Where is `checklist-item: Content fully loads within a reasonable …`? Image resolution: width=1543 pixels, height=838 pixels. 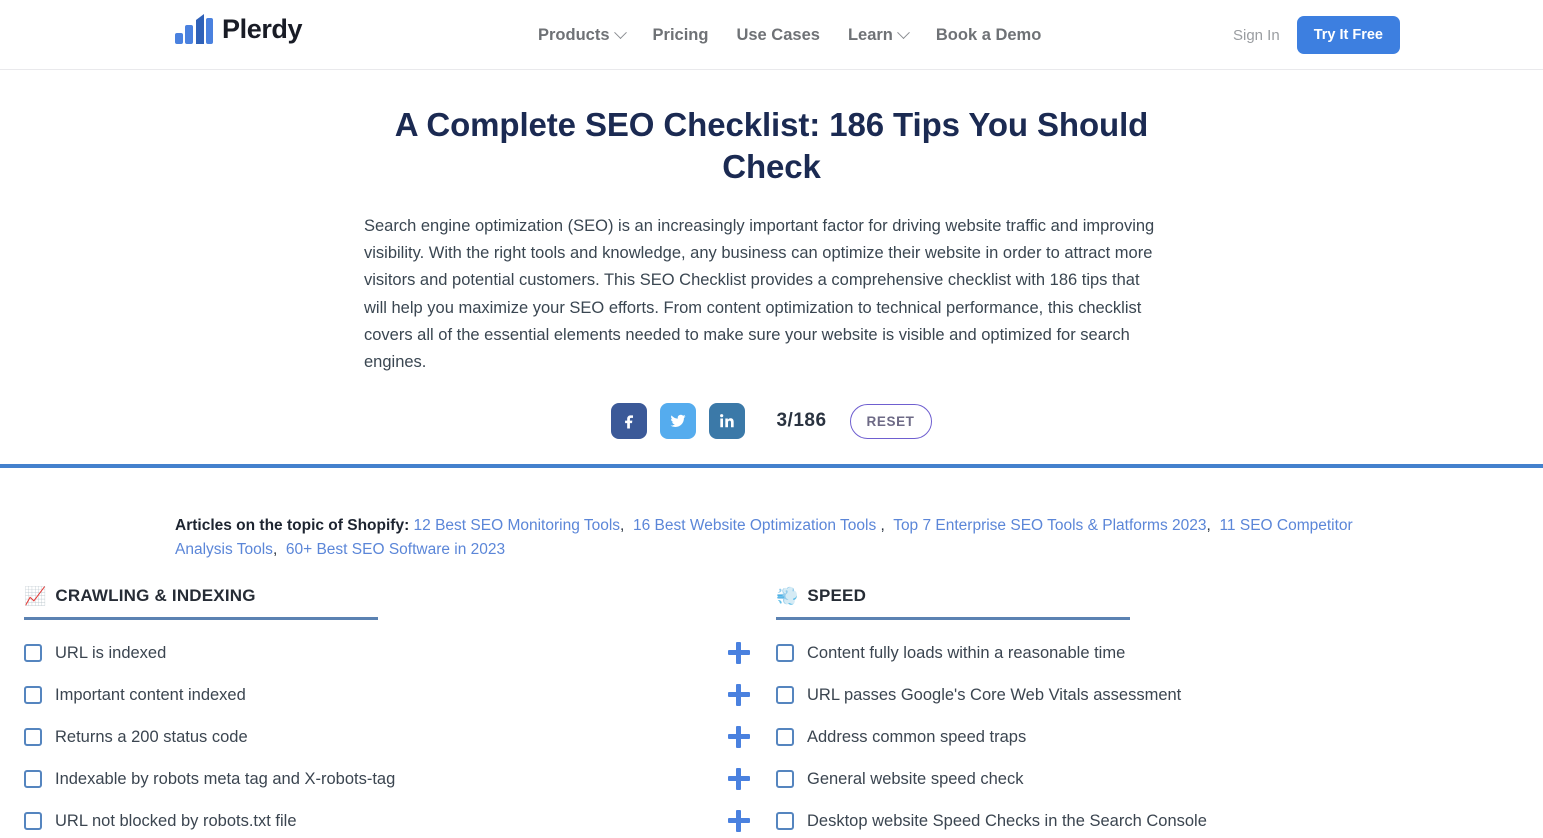
checklist-item: Content fully loads within a reasonable … is located at coordinates (1150, 653).